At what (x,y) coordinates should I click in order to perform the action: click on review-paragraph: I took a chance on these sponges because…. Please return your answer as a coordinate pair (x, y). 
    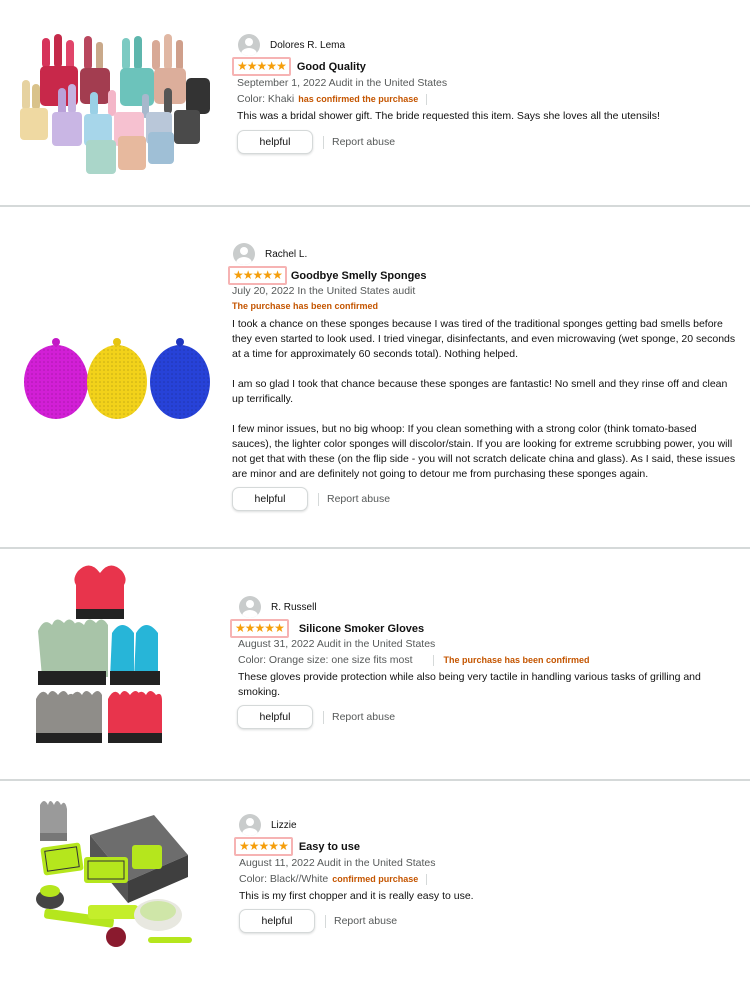
    Looking at the image, I should click on (484, 339).